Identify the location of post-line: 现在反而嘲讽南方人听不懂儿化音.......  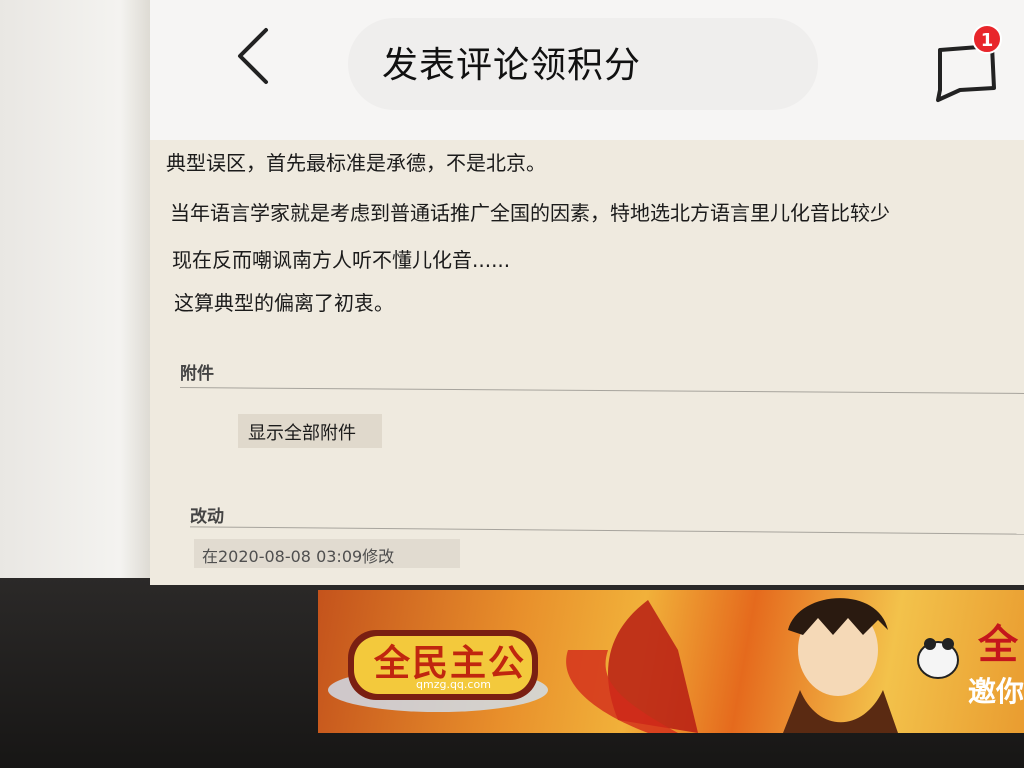
(341, 260).